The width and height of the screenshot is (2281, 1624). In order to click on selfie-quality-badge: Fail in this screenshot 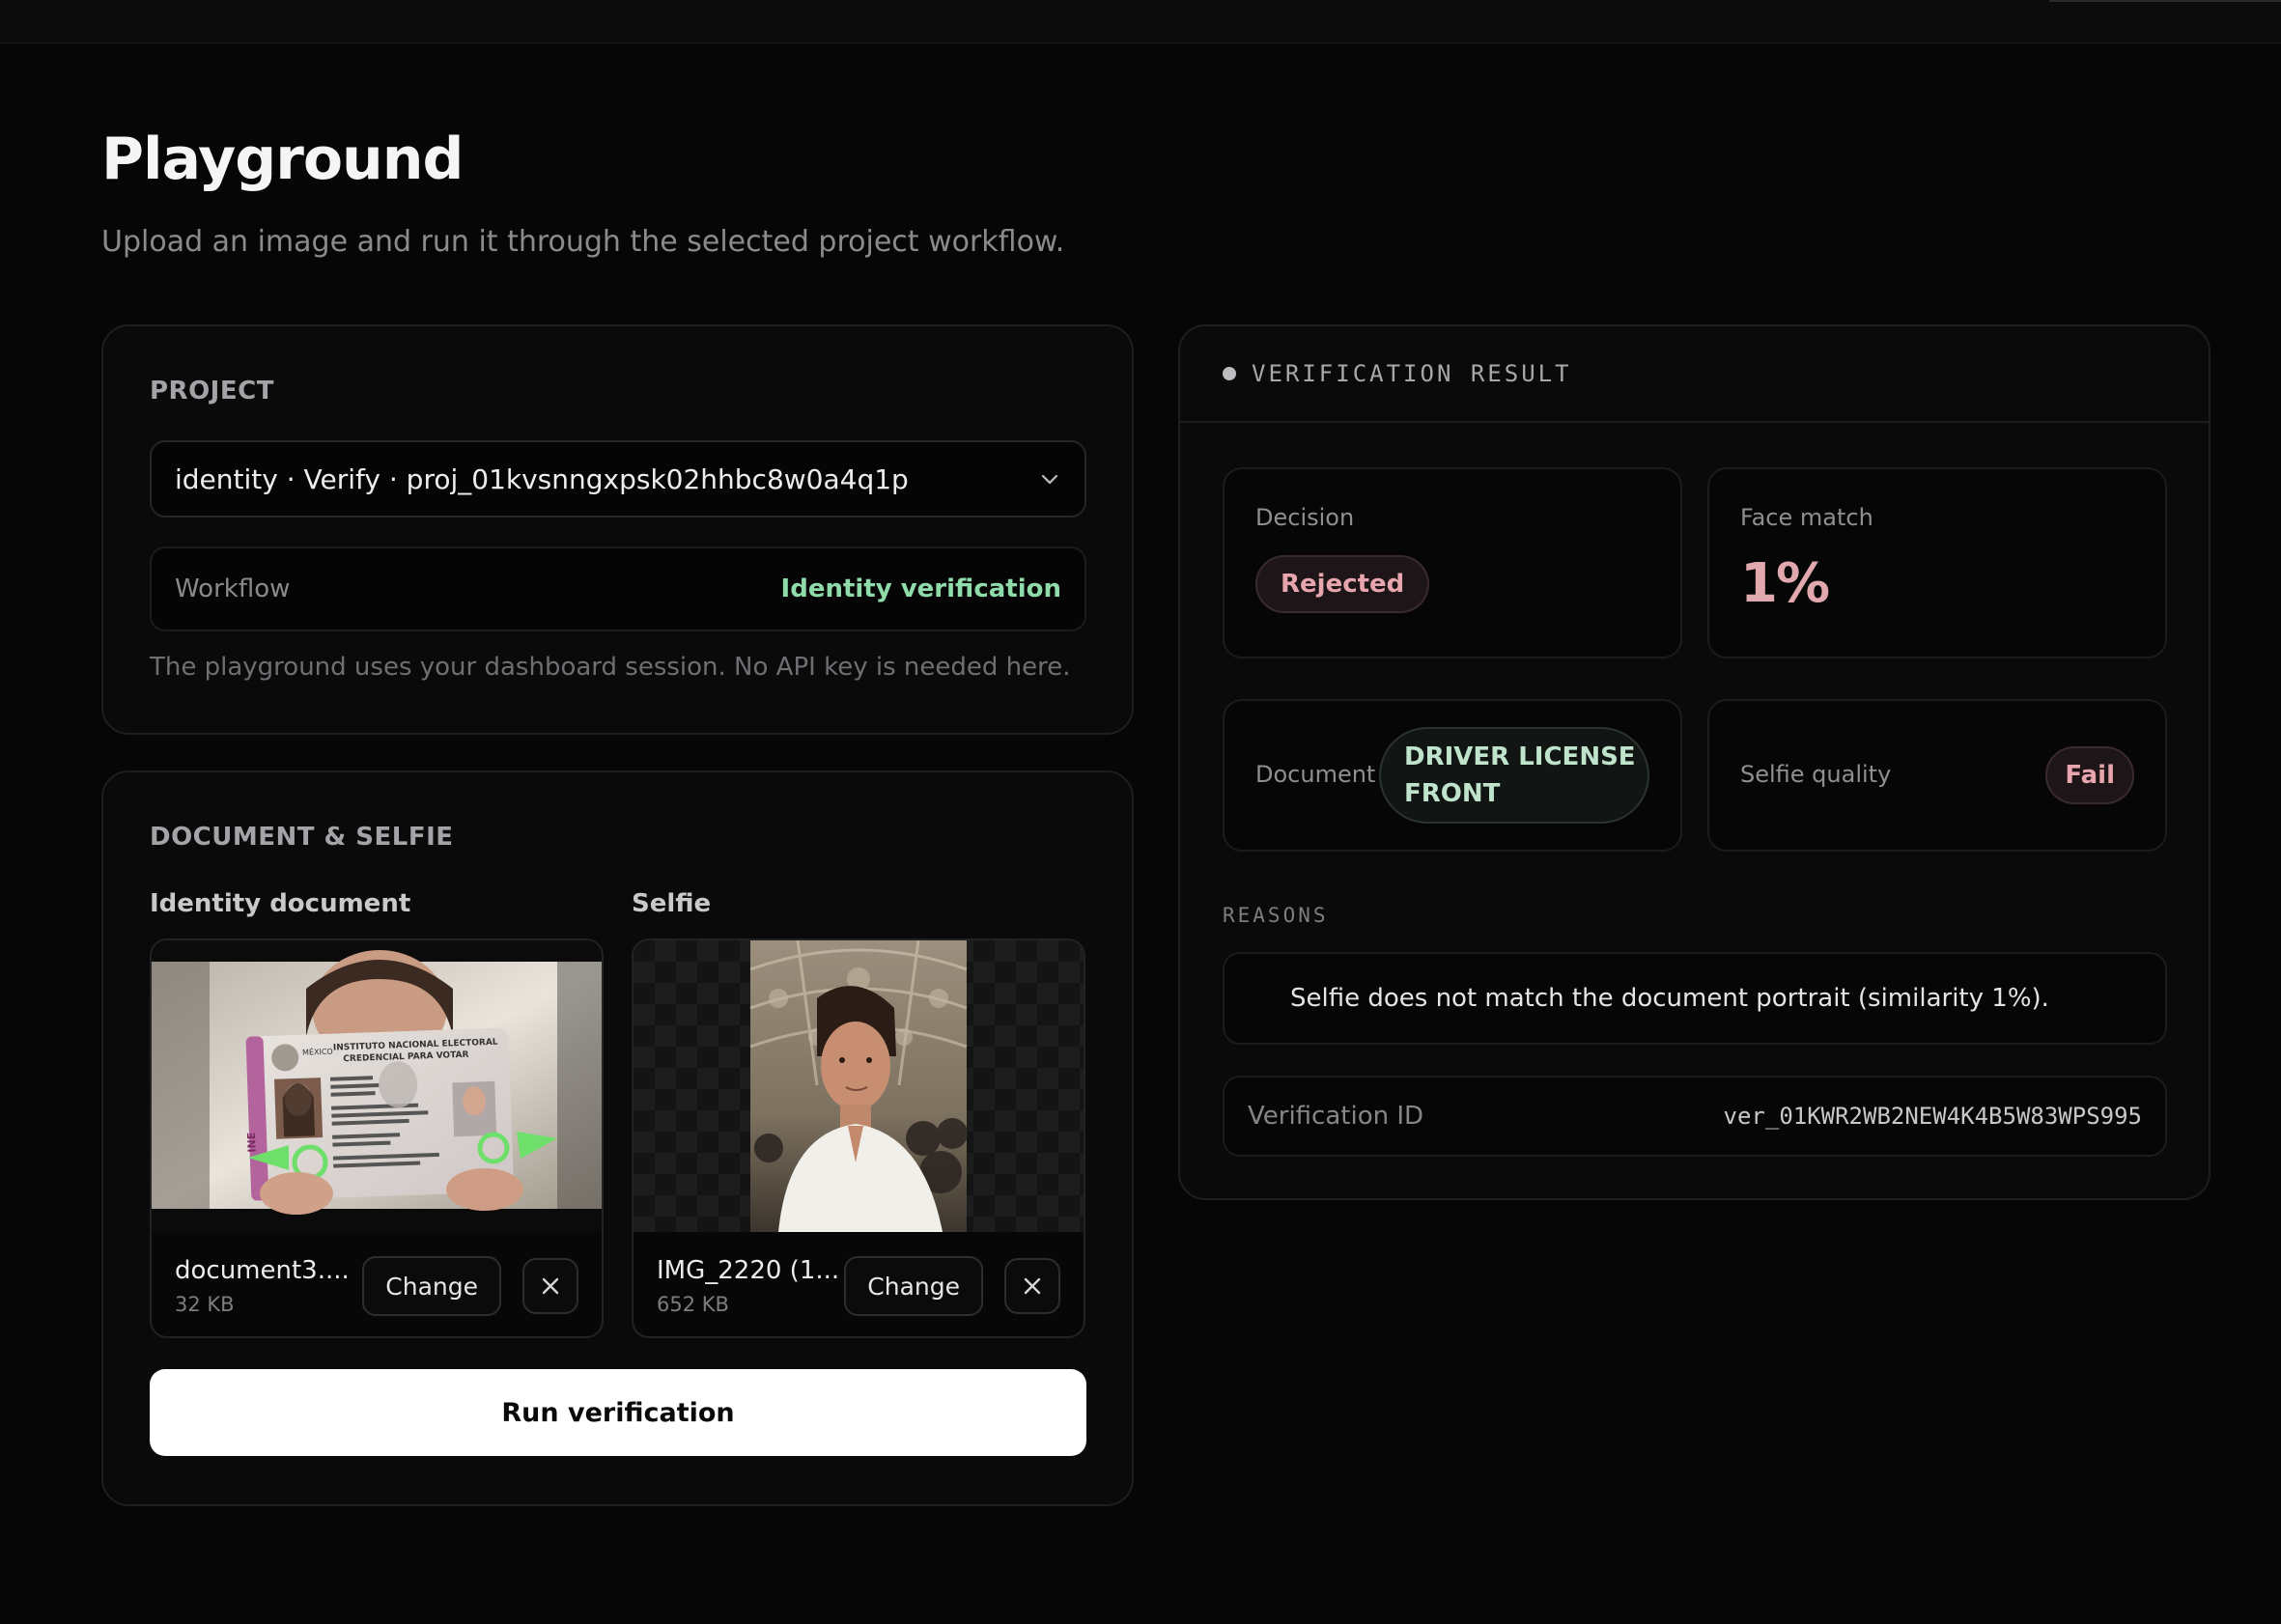, I will do `click(2089, 775)`.